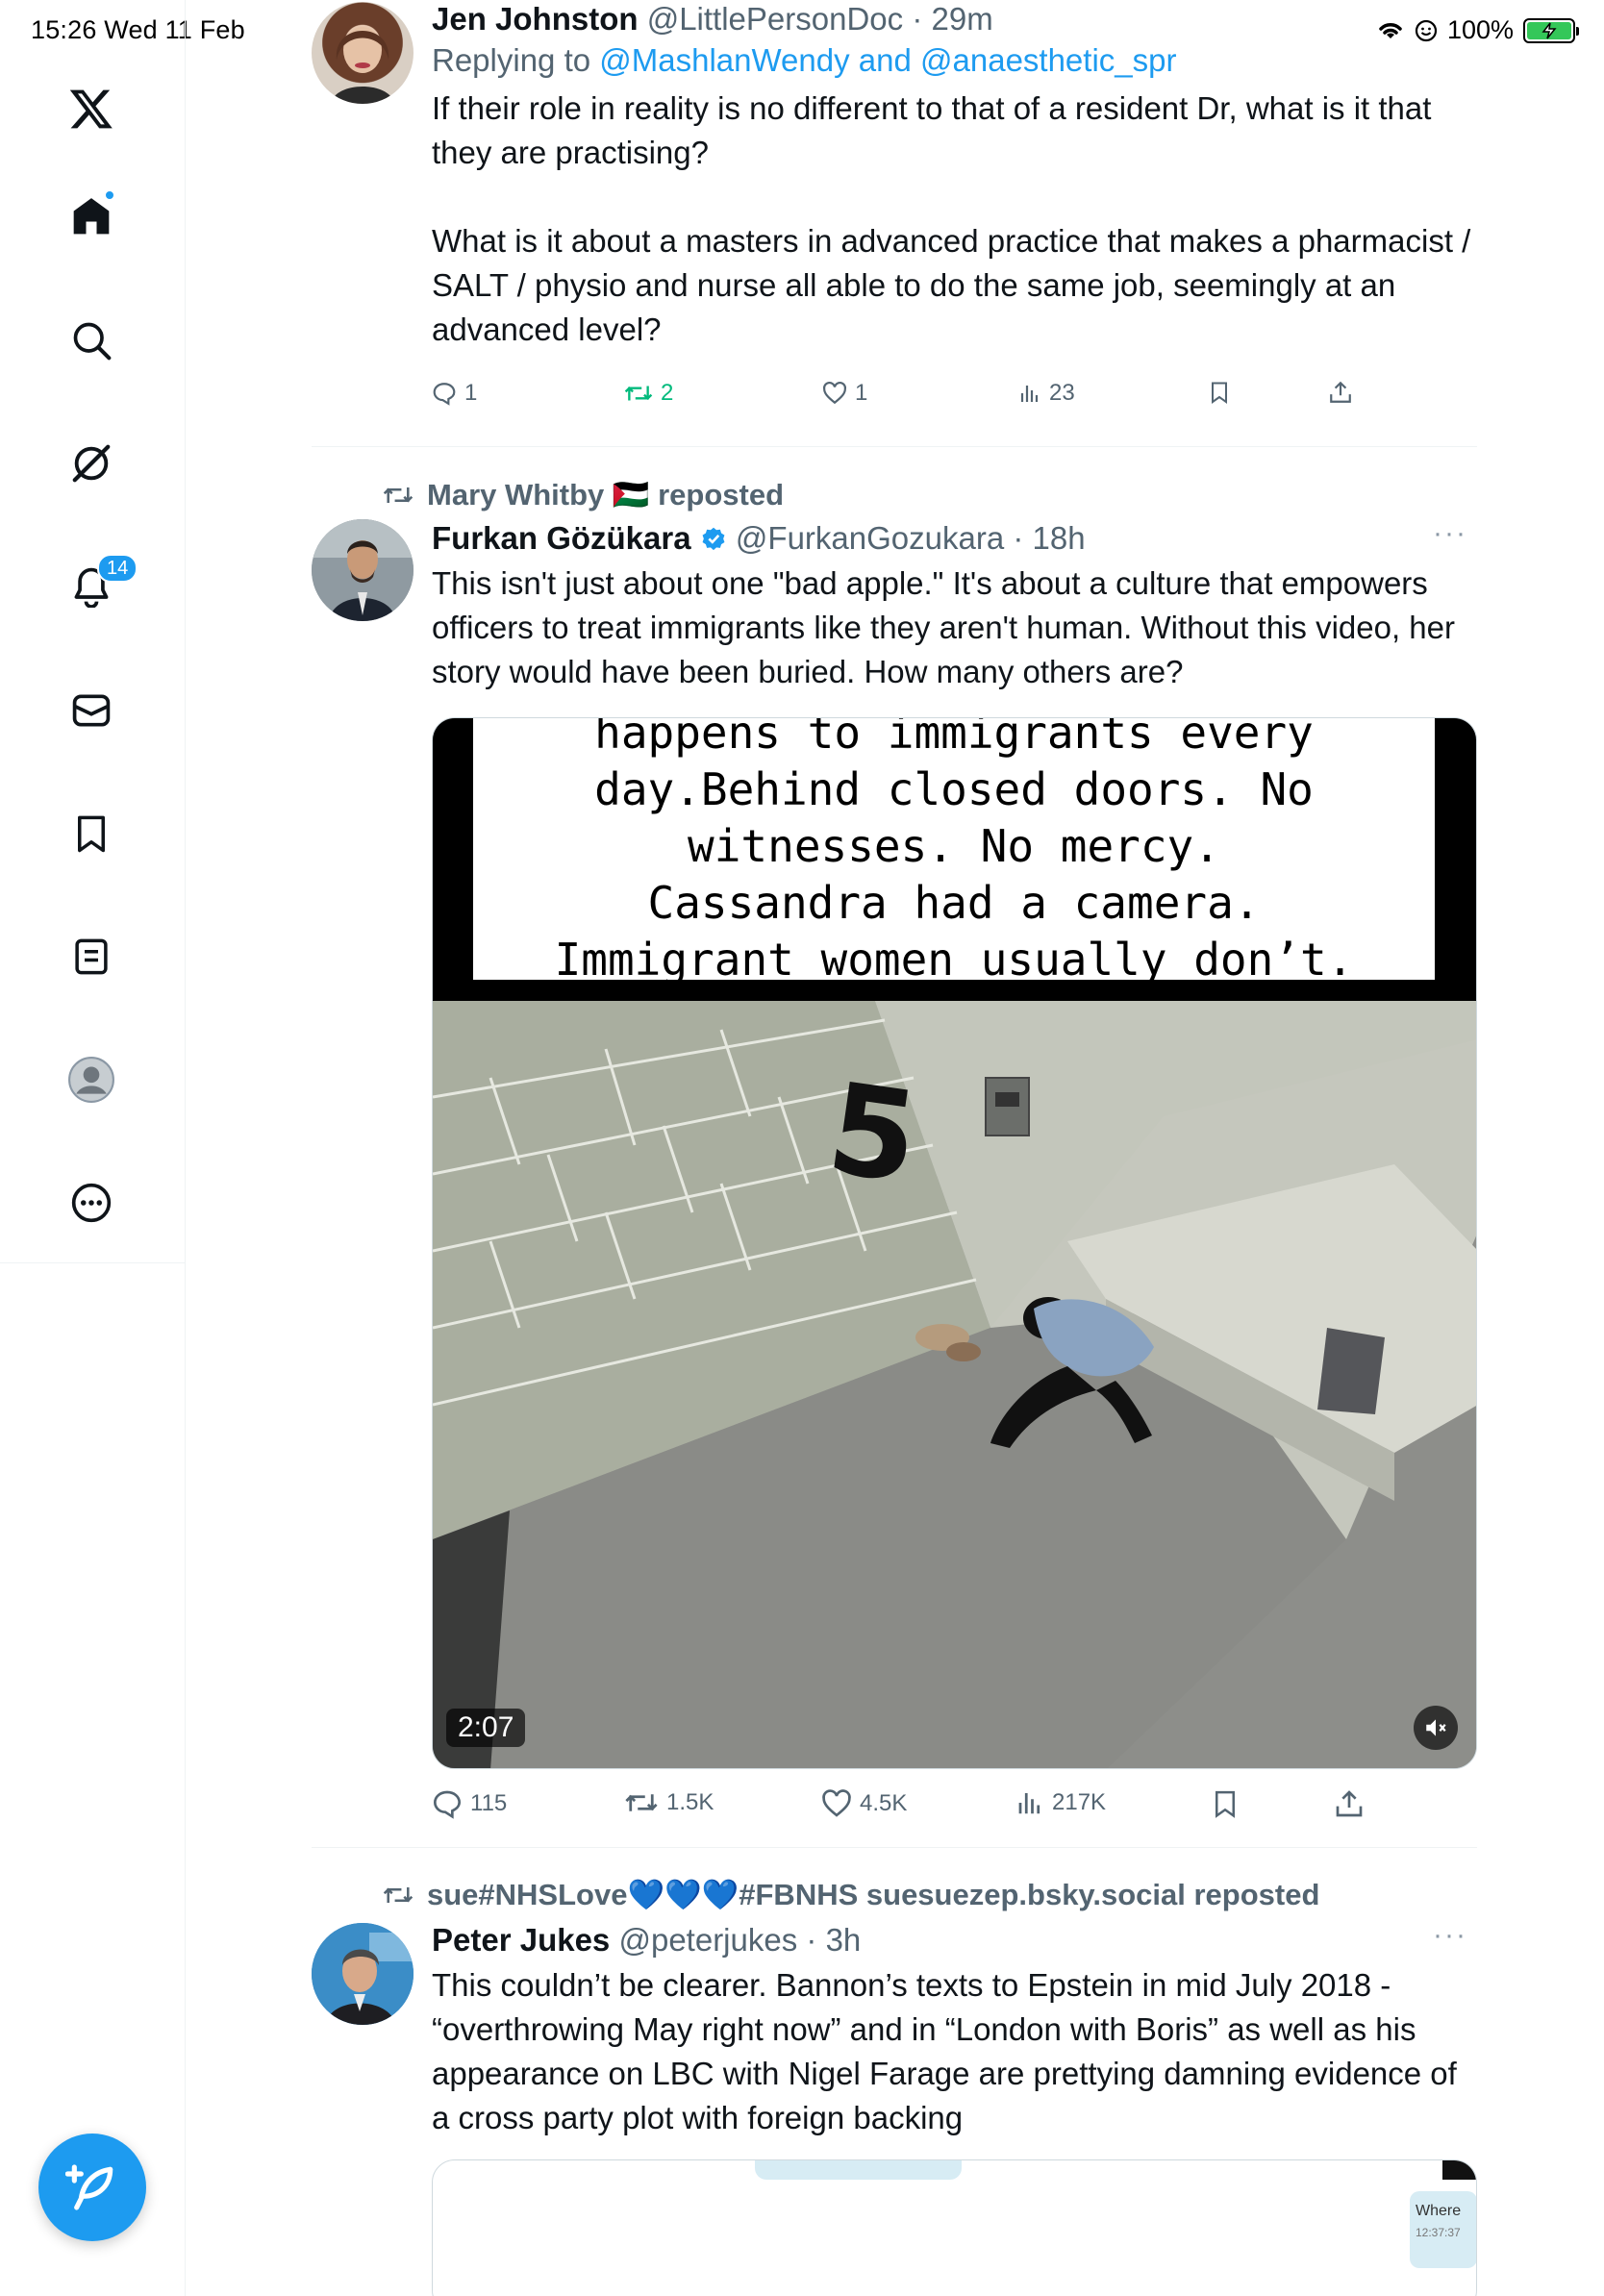  I want to click on grok-icon, so click(91, 463).